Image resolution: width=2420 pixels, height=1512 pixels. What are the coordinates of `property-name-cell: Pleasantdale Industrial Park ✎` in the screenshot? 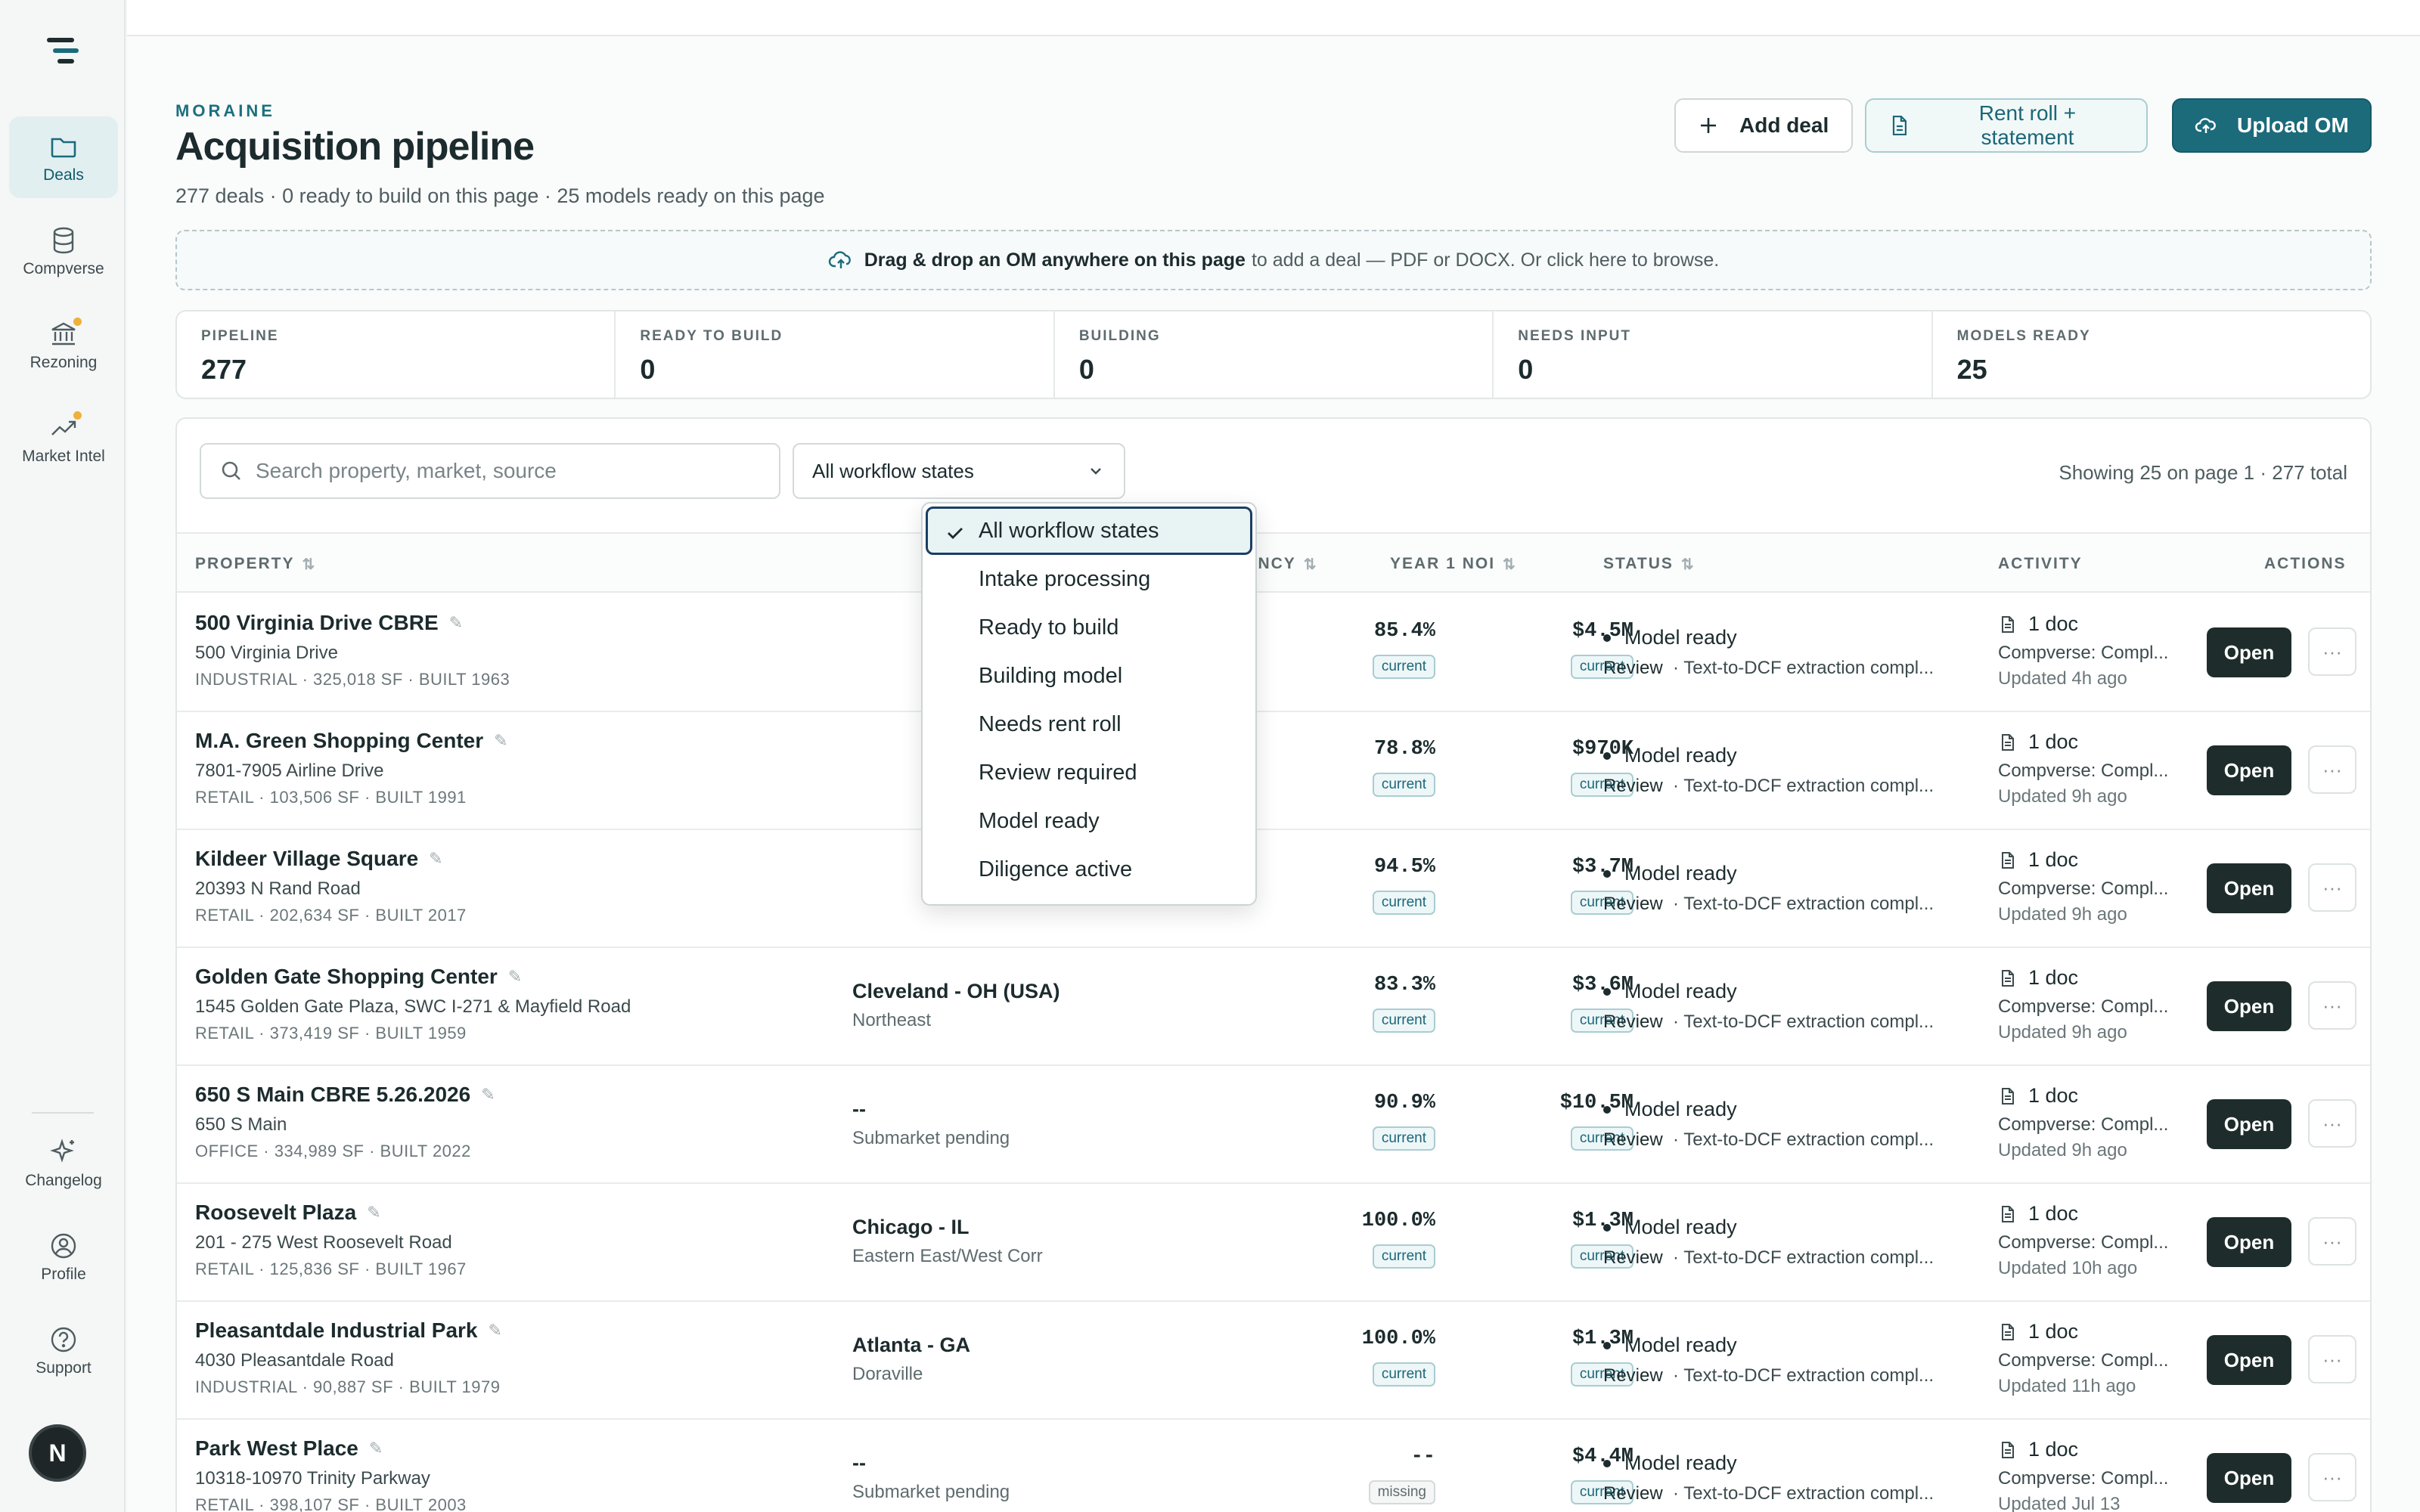 It's located at (348, 1330).